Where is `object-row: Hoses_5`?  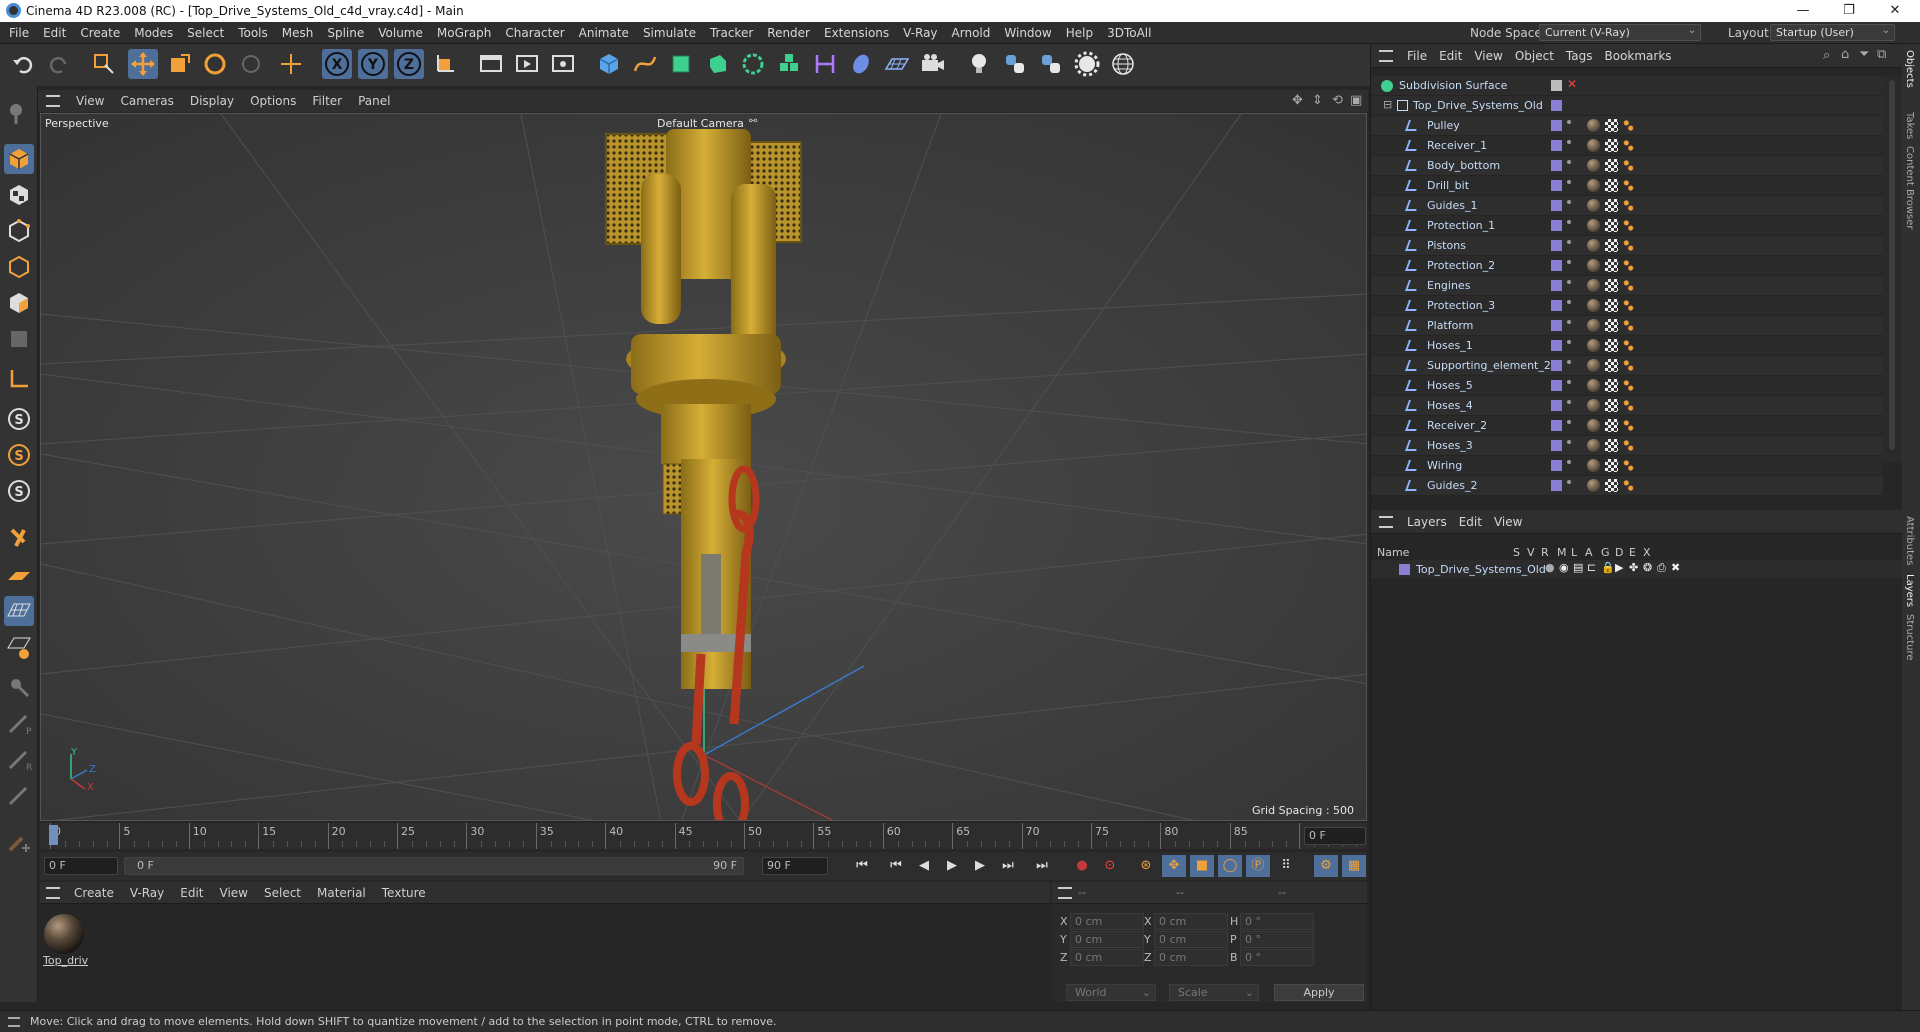
object-row: Hoses_5 is located at coordinates (1627, 386).